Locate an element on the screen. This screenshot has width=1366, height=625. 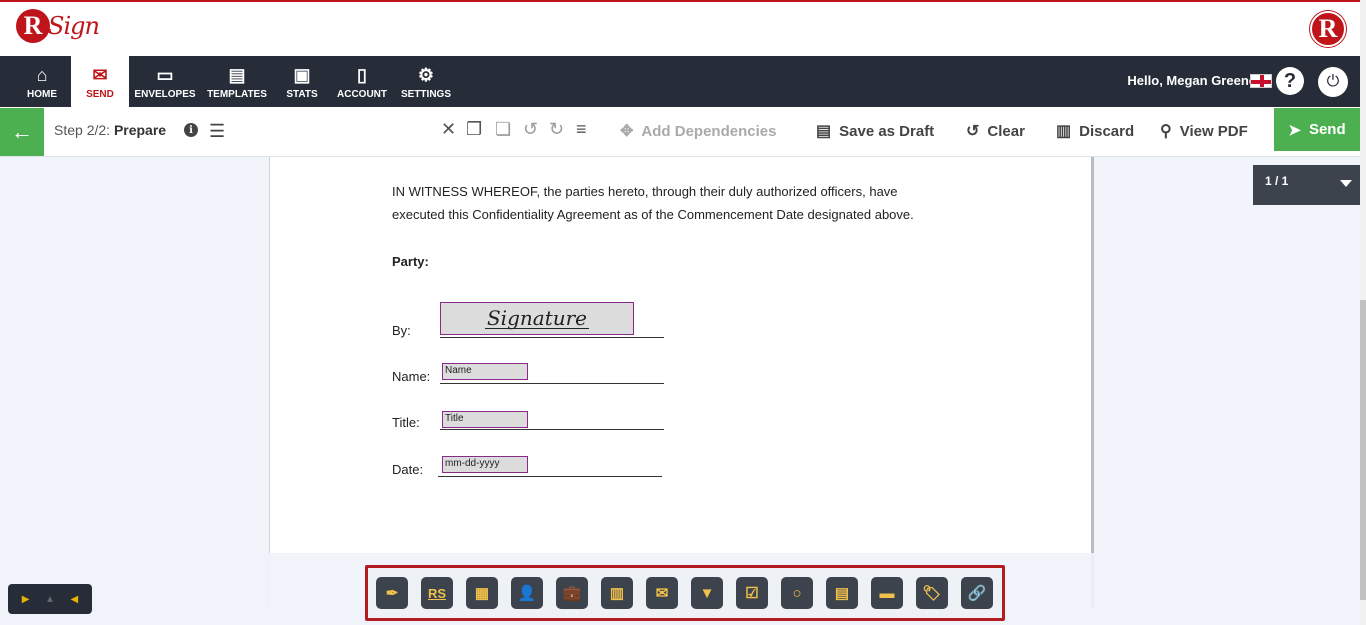
nav-settings: ⚙ SETTINGS is located at coordinates (426, 81).